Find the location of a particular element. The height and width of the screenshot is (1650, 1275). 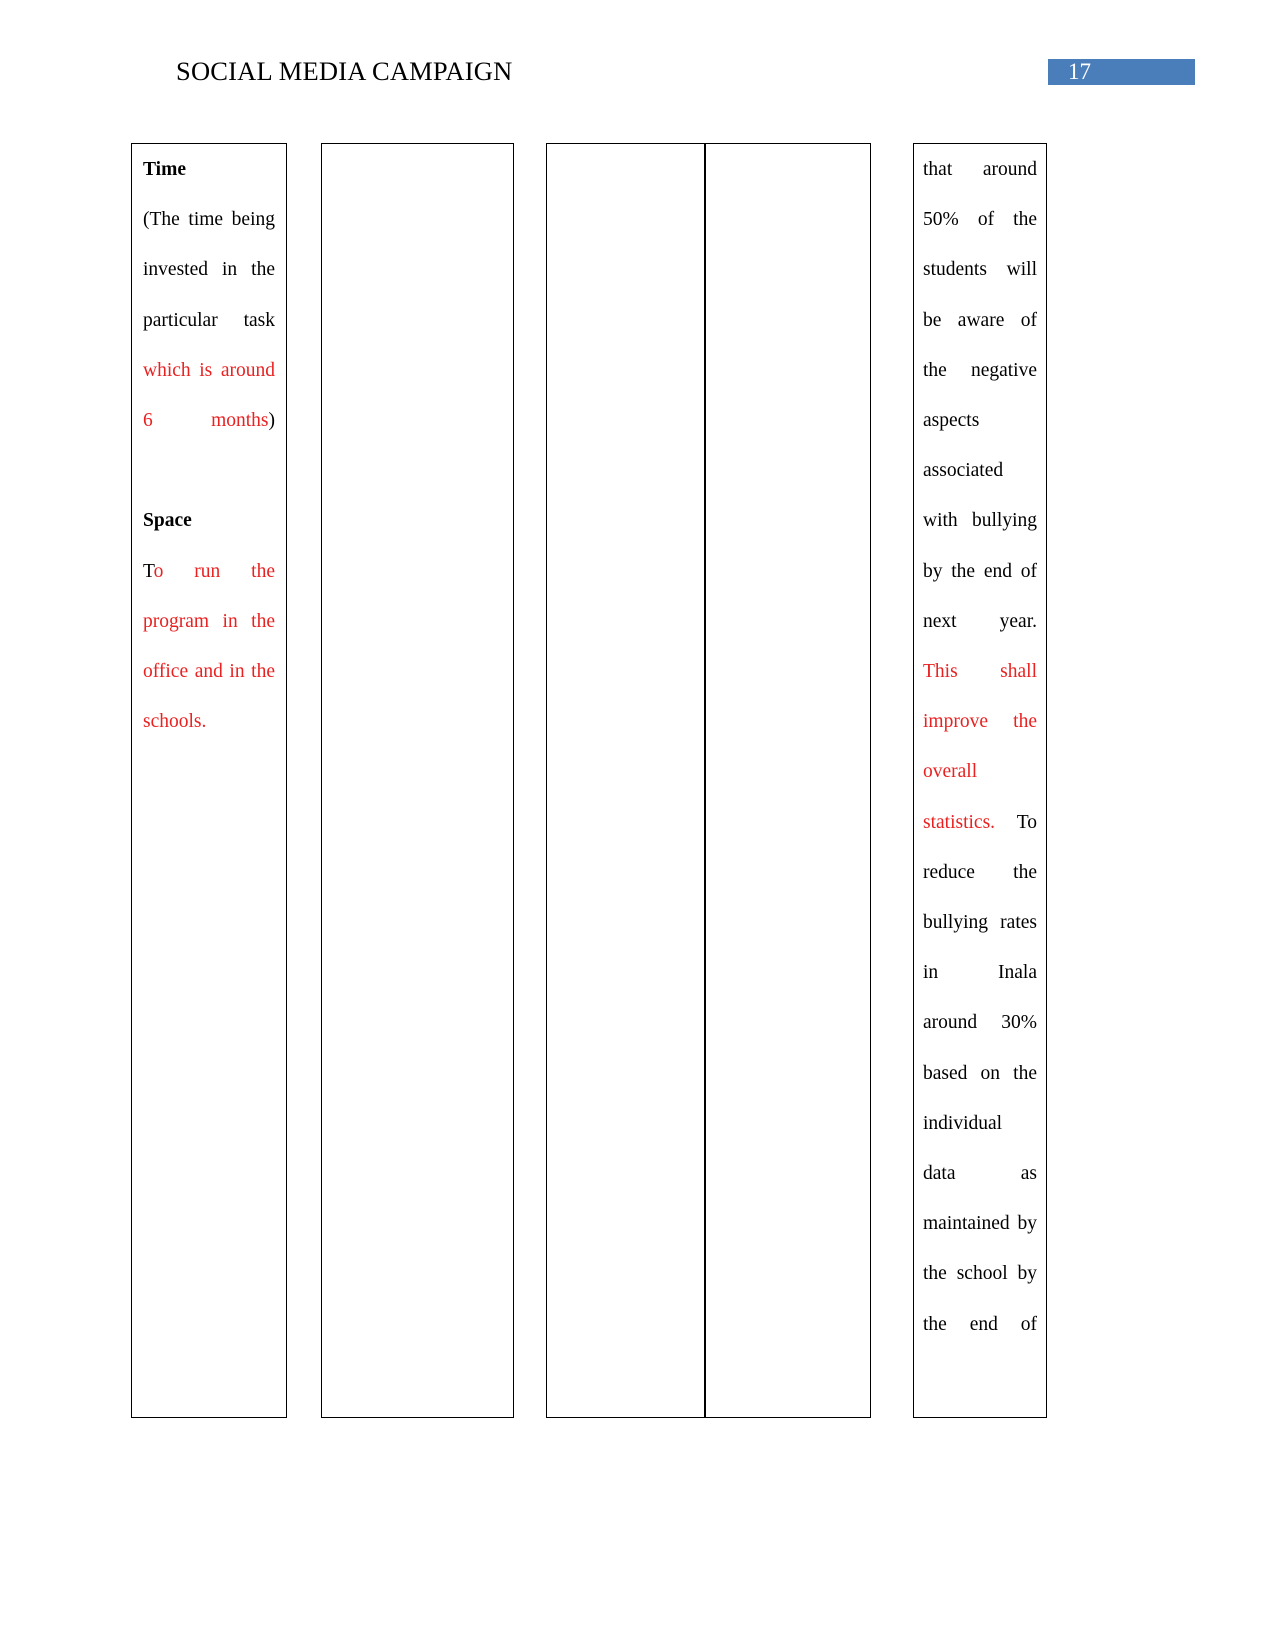

page-header: SOCIAL MEDIA CAMPAIGN 17 is located at coordinates (637, 55).